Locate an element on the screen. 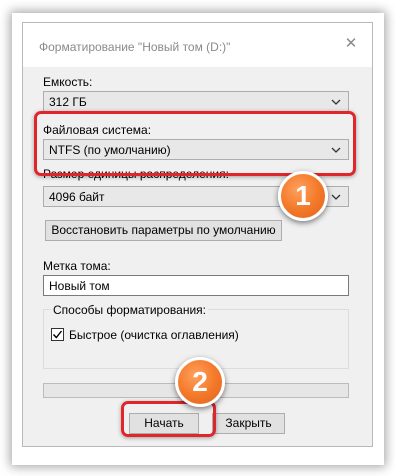  checkmark-icon is located at coordinates (57, 334).